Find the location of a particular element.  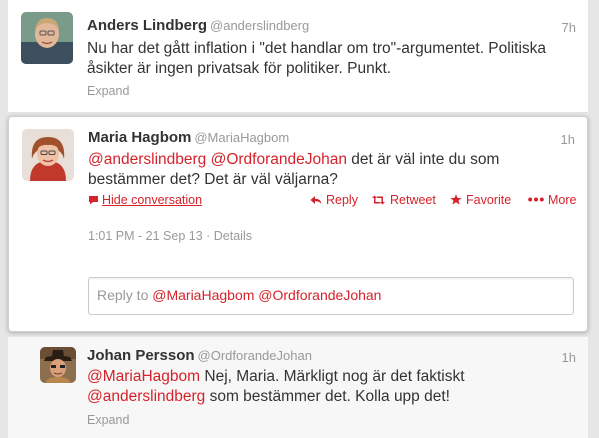

retweet-button: Retweet is located at coordinates (403, 200).